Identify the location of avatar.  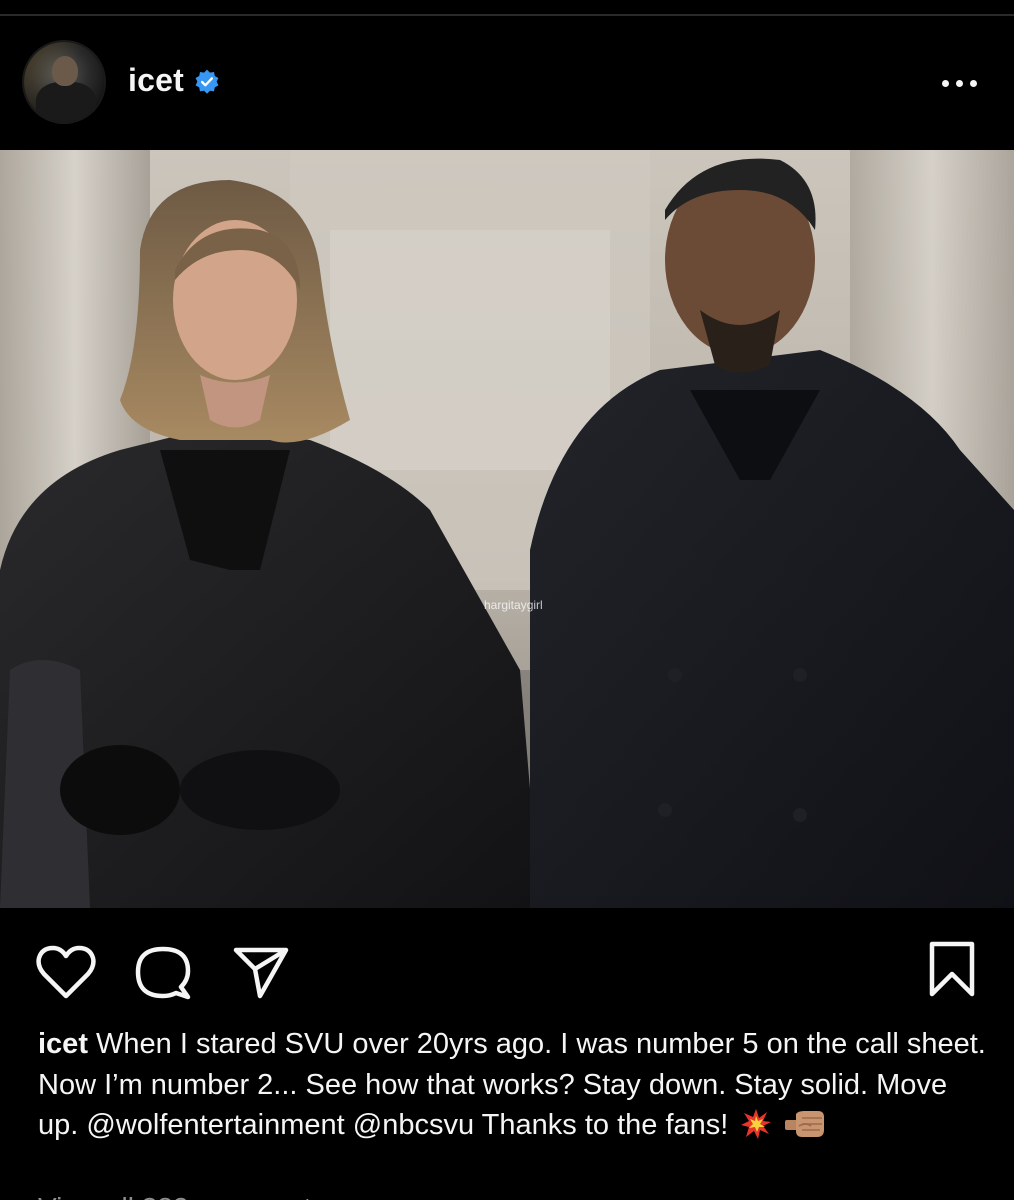
(64, 82).